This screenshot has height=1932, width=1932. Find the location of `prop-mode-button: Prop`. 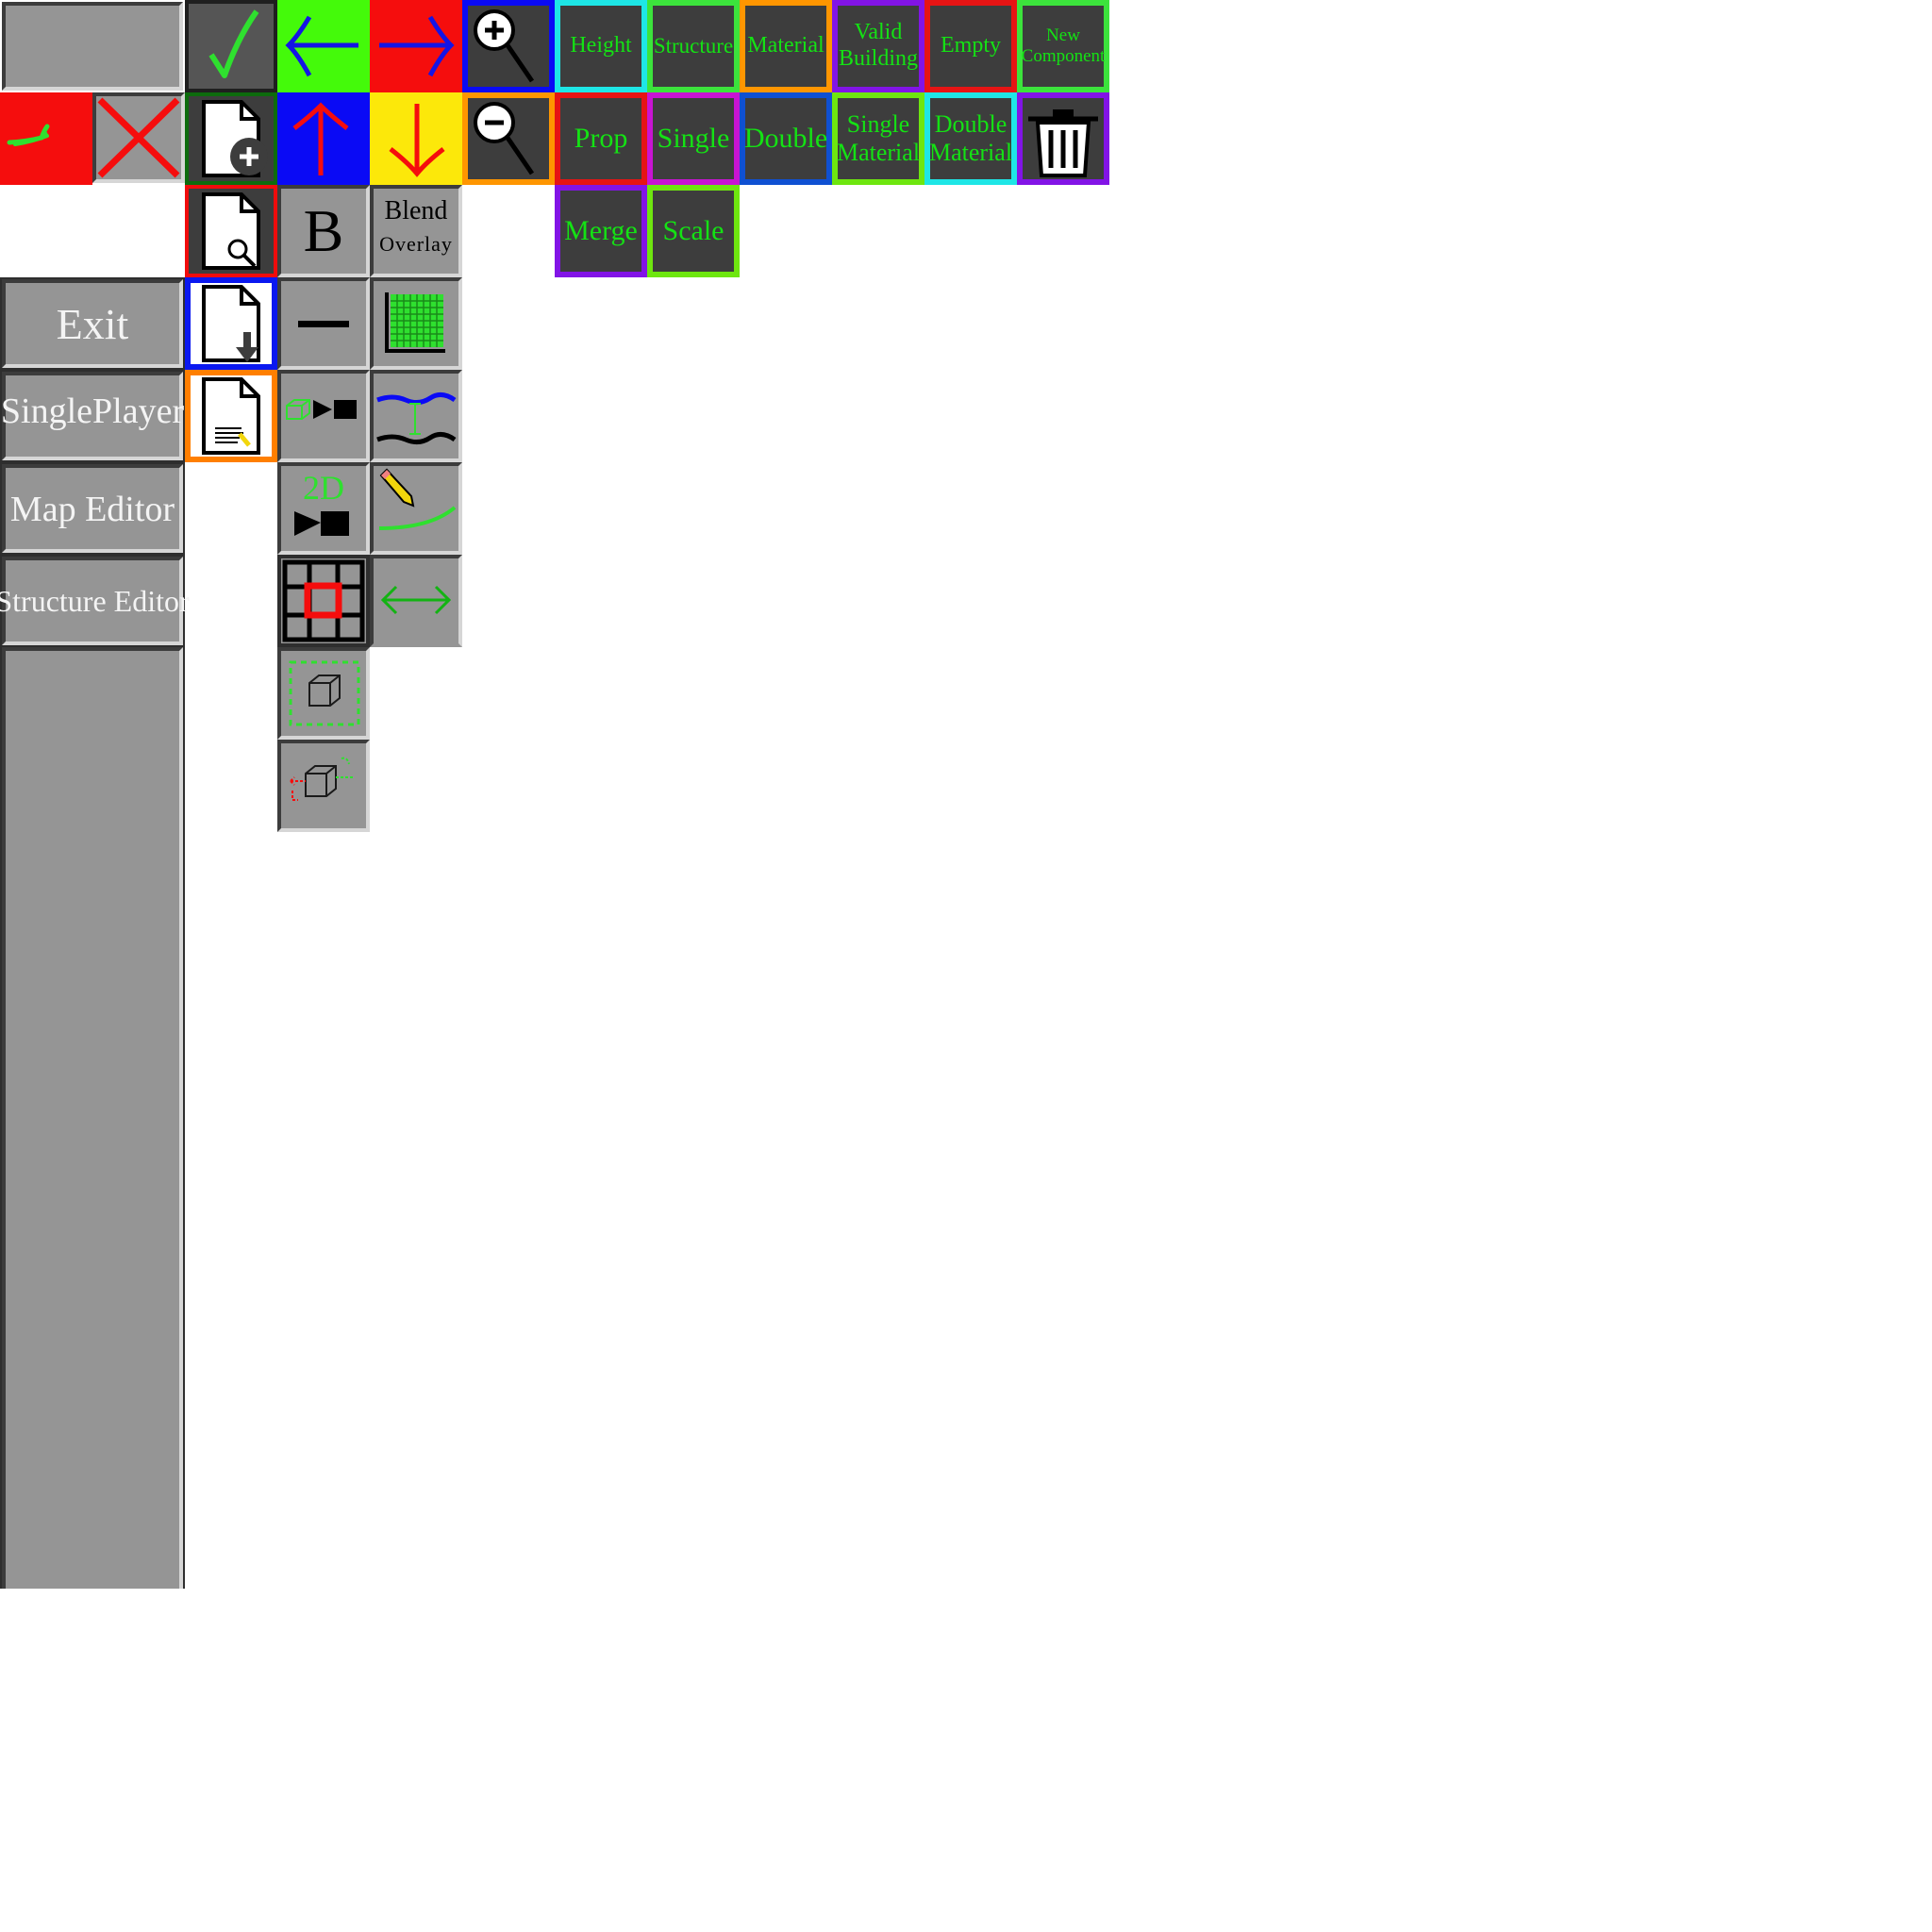

prop-mode-button: Prop is located at coordinates (601, 138).